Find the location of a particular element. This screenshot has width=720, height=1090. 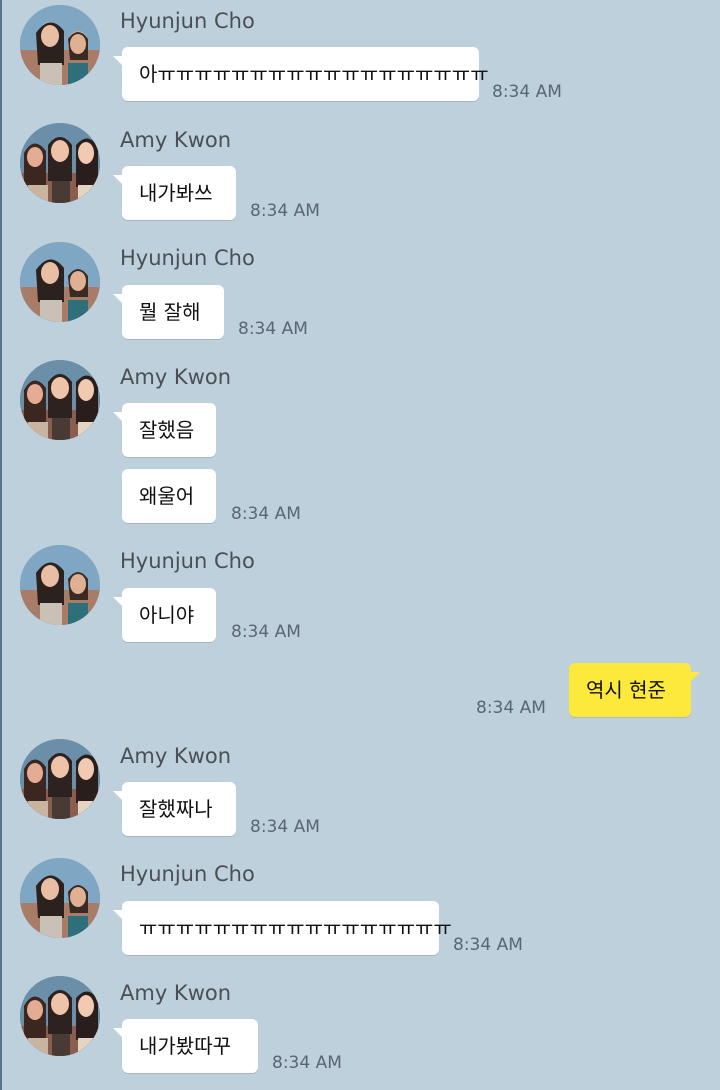

message-bubble: 왜울어 is located at coordinates (169, 496).